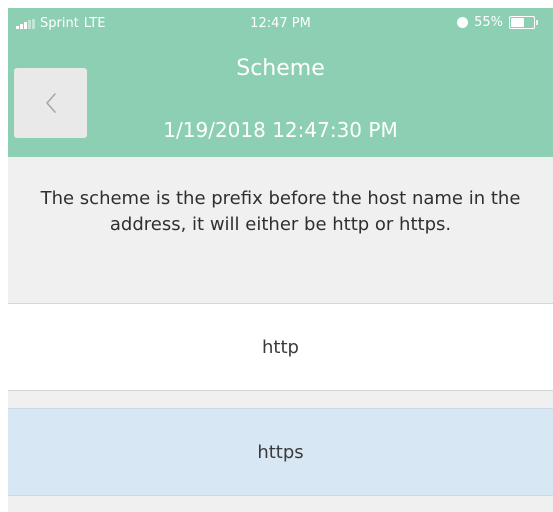  I want to click on header-timestamp: 1/19/2018 12:47:30 PM, so click(280, 130).